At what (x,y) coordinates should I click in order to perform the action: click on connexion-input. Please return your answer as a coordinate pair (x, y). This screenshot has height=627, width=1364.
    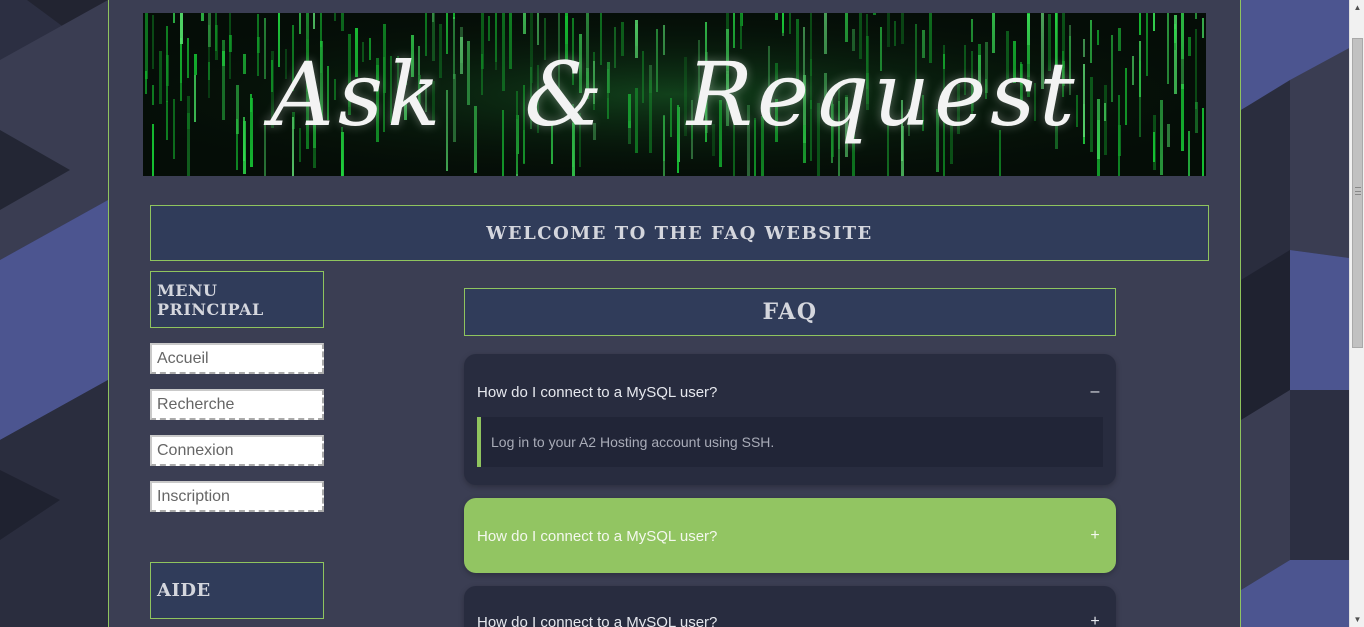
    Looking at the image, I should click on (237, 450).